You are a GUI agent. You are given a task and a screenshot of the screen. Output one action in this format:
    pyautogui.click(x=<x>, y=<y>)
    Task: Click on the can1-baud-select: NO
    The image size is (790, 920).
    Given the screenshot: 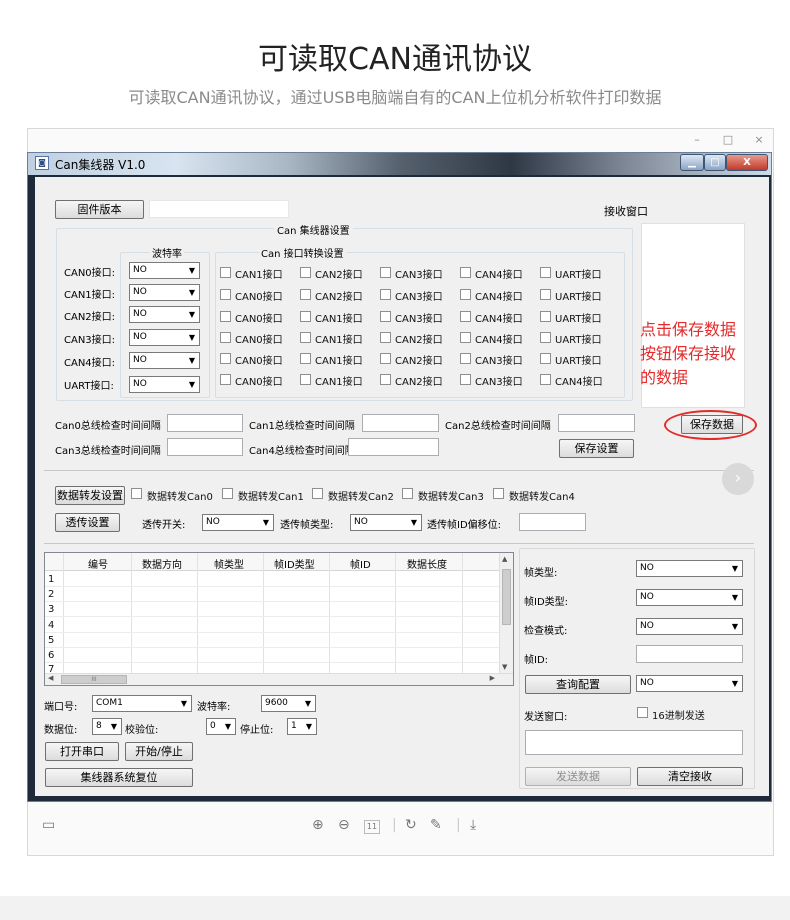 What is the action you would take?
    pyautogui.click(x=164, y=292)
    